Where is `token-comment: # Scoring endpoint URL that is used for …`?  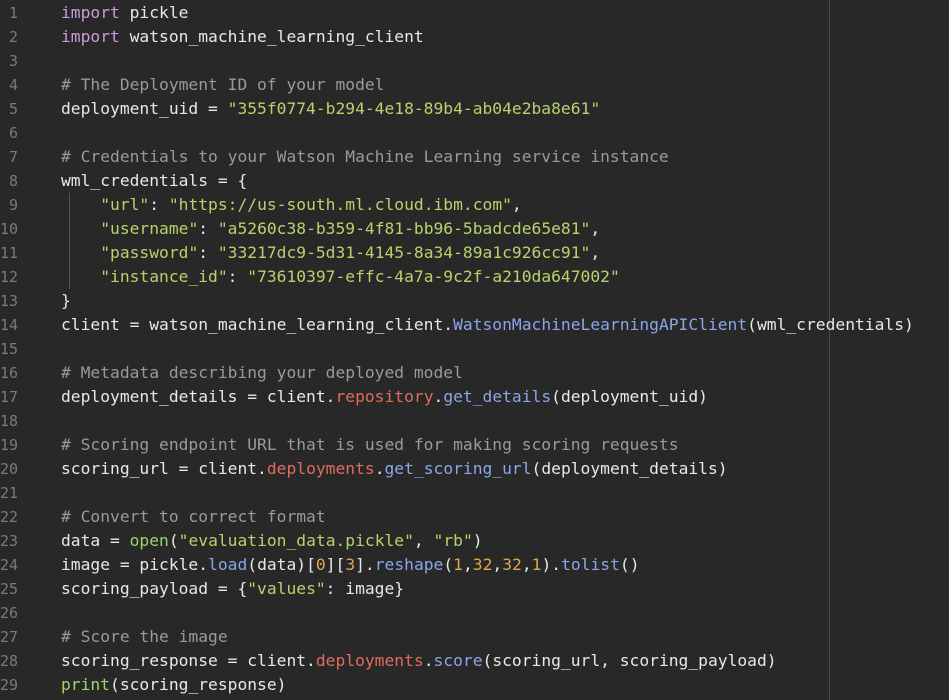 token-comment: # Scoring endpoint URL that is used for … is located at coordinates (370, 444).